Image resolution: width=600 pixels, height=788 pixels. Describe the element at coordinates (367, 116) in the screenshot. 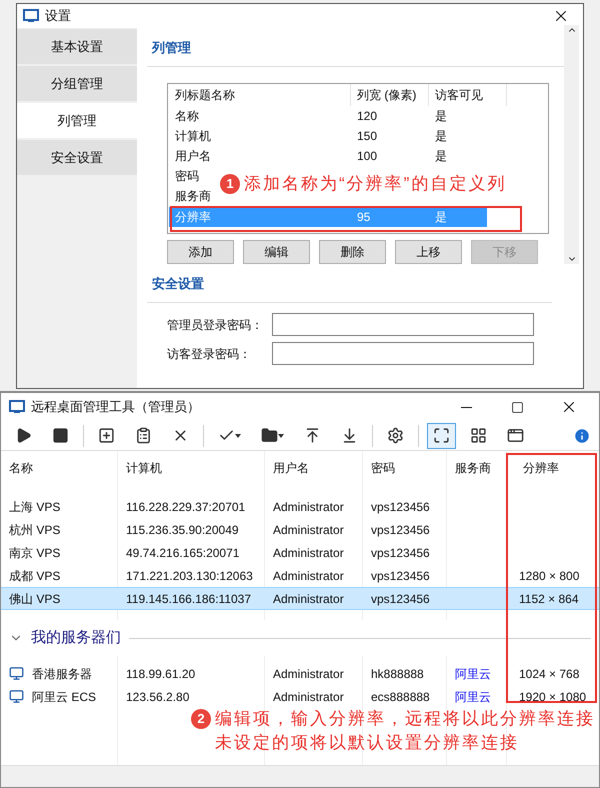

I see `list-cell-text: 120` at that location.